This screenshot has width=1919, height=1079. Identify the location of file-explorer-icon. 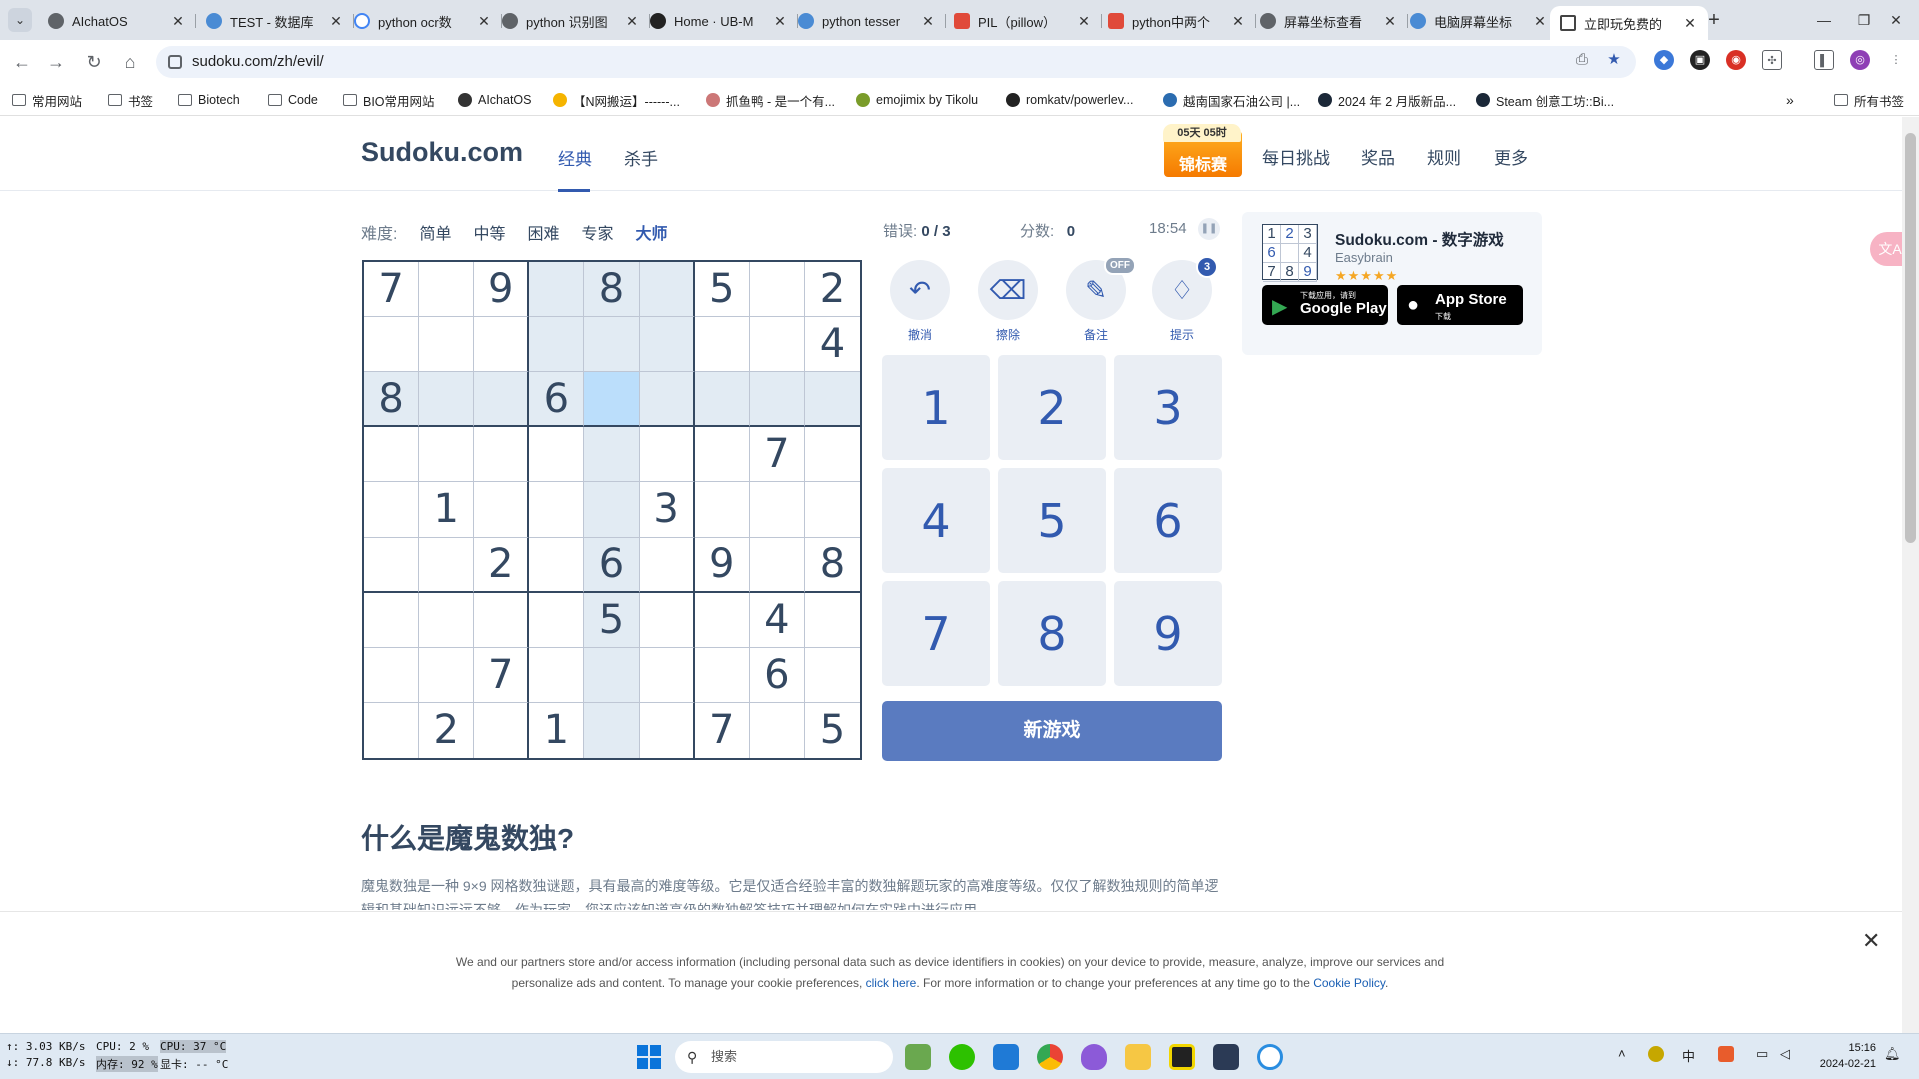
(1138, 1057).